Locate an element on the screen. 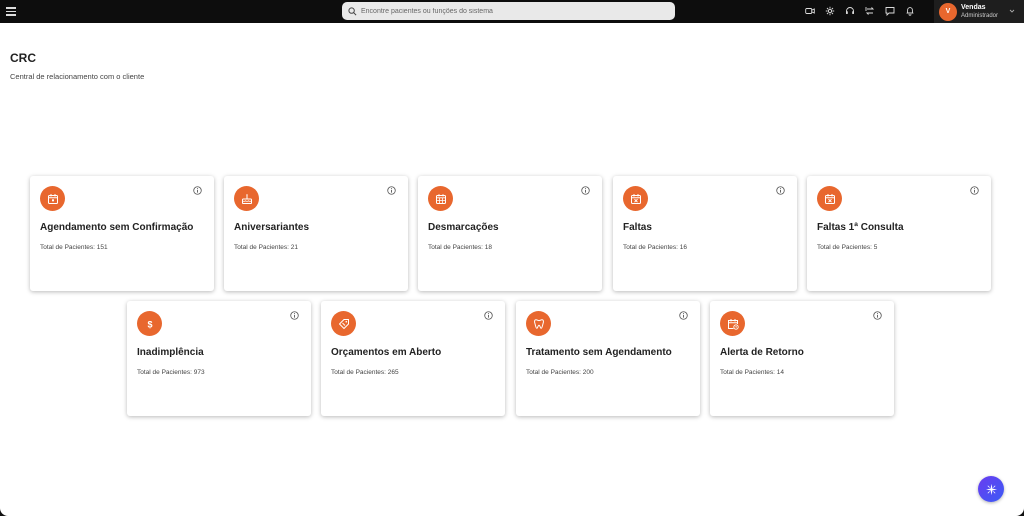  card-total-value: 14 is located at coordinates (780, 372).